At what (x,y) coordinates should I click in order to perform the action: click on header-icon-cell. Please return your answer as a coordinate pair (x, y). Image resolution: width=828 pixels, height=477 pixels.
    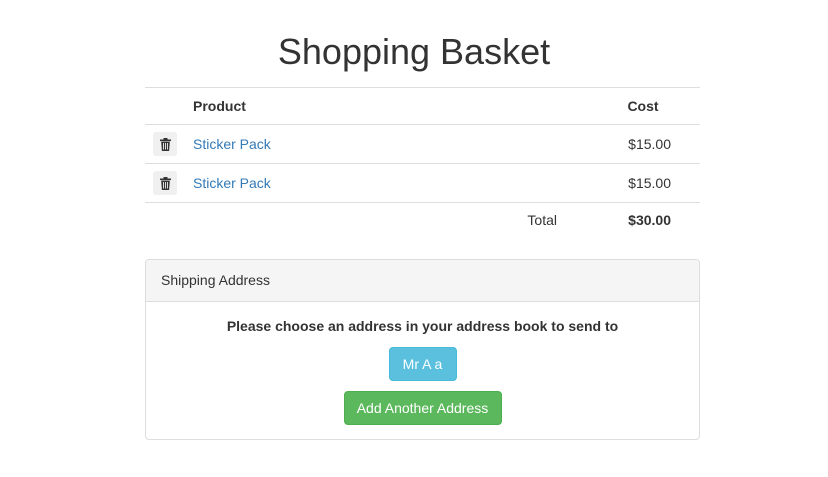
    Looking at the image, I should click on (168, 106).